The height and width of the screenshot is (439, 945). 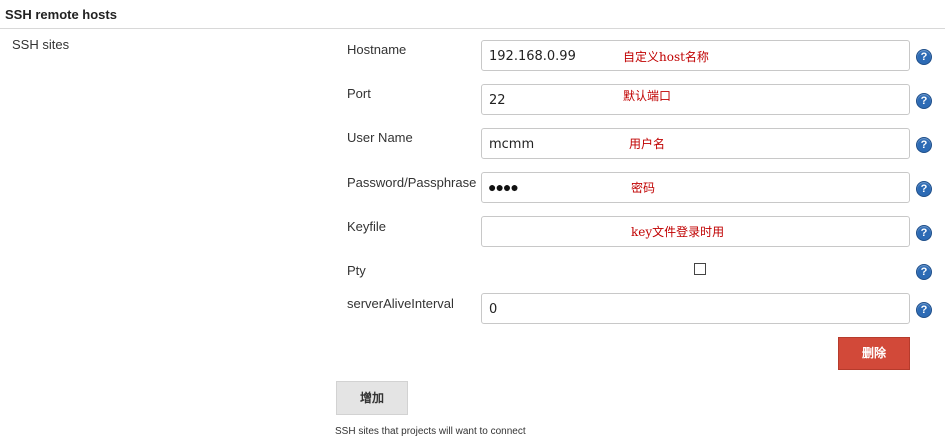 What do you see at coordinates (380, 137) in the screenshot?
I see `username-label: User Name` at bounding box center [380, 137].